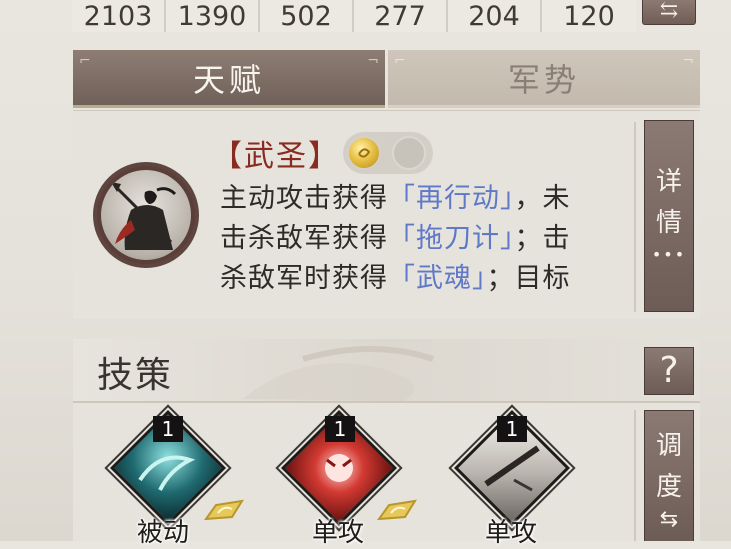 The image size is (731, 549). What do you see at coordinates (451, 238) in the screenshot?
I see `keyword-link: 「拖刀计」` at bounding box center [451, 238].